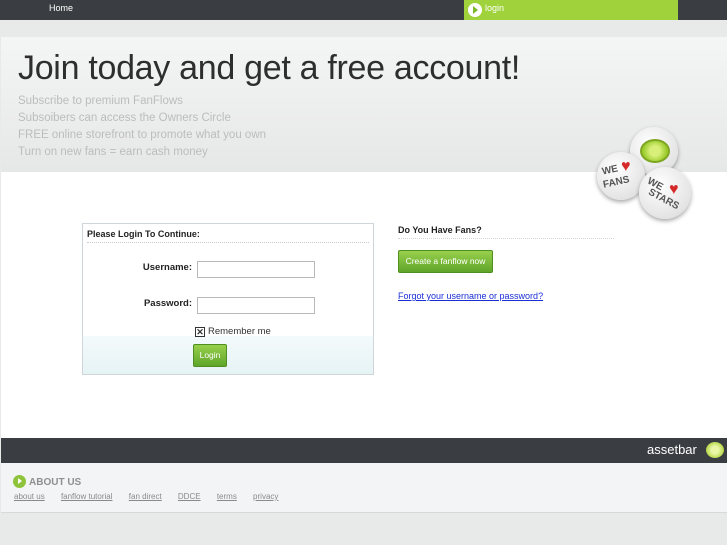  What do you see at coordinates (364, 450) in the screenshot?
I see `footer-bar: assetbar` at bounding box center [364, 450].